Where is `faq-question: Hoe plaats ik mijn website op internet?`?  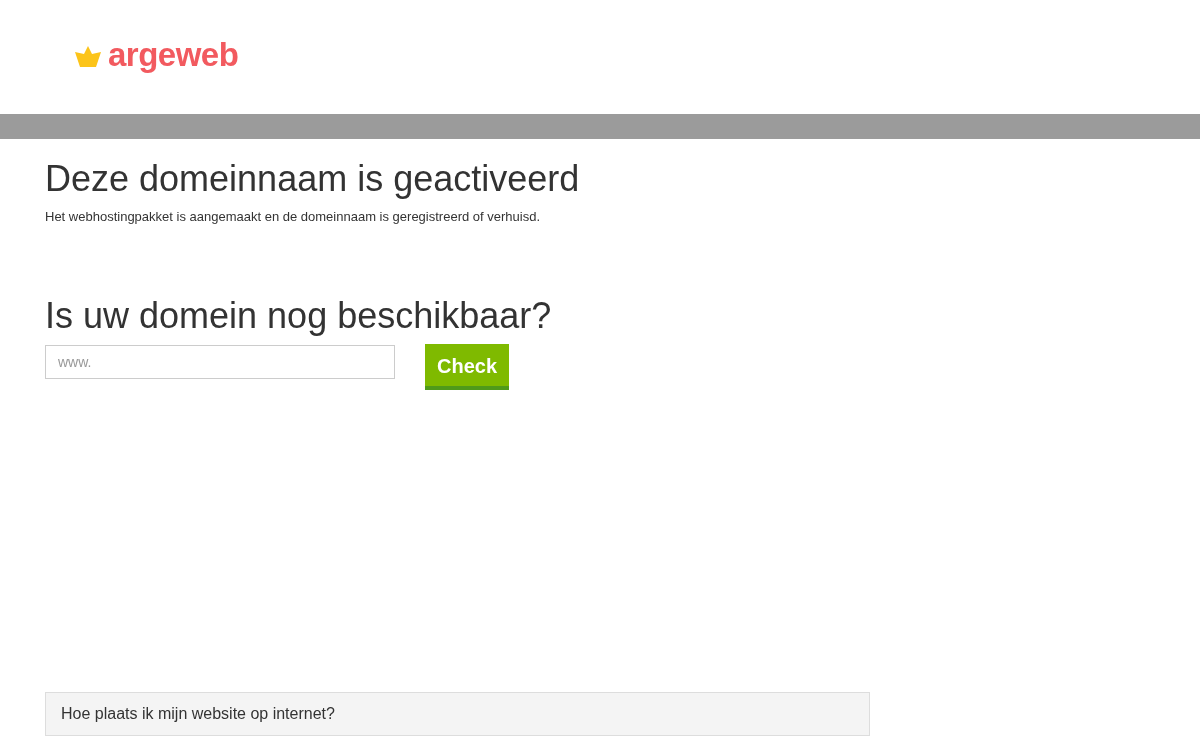 faq-question: Hoe plaats ik mijn website op internet? is located at coordinates (457, 713).